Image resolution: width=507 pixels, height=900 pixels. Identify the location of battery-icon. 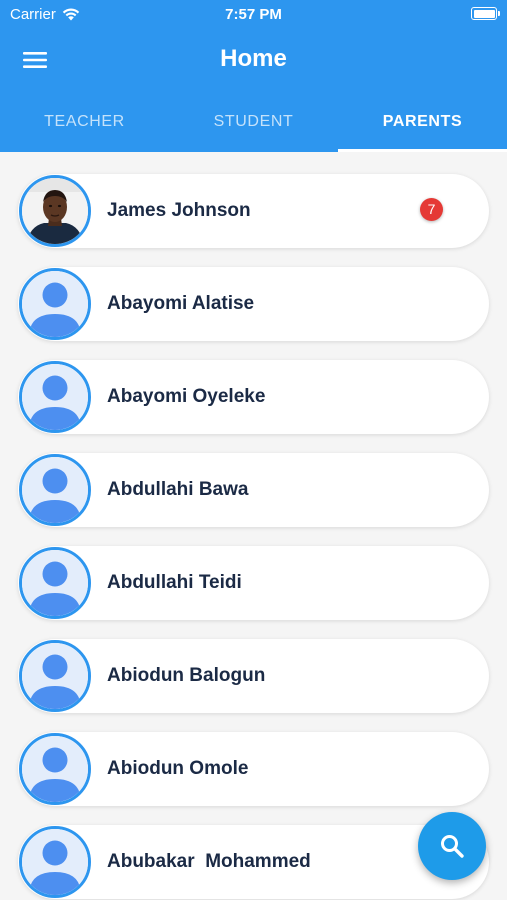
(485, 13).